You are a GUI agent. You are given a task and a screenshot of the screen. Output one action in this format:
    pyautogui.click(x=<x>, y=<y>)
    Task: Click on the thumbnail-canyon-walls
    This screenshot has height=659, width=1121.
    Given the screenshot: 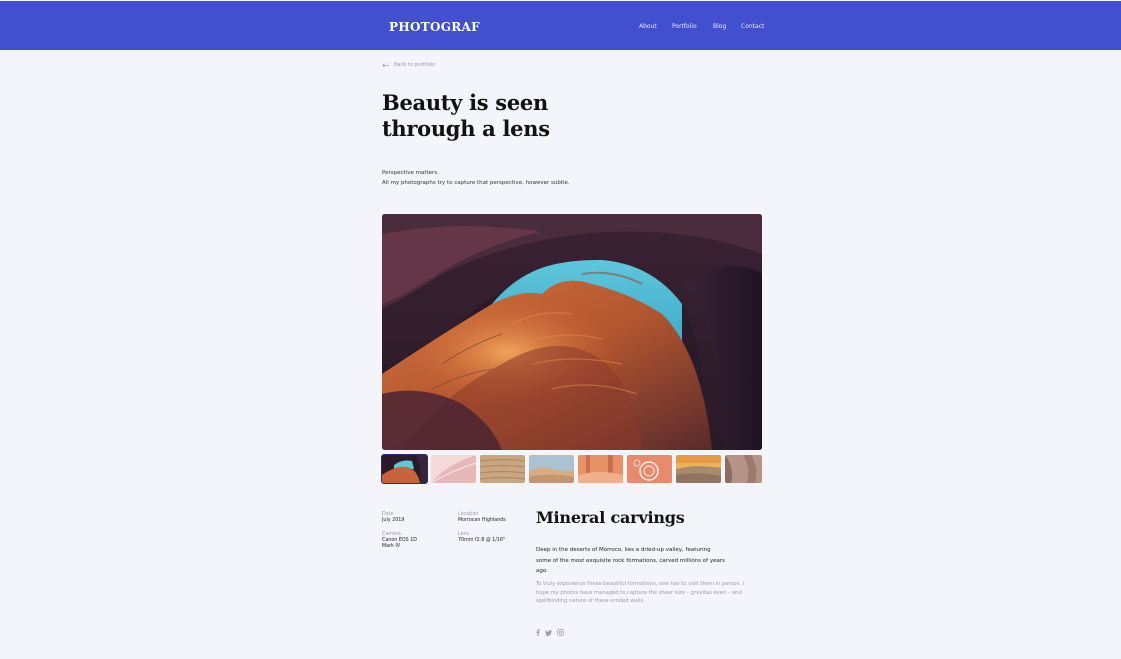 What is the action you would take?
    pyautogui.click(x=743, y=469)
    